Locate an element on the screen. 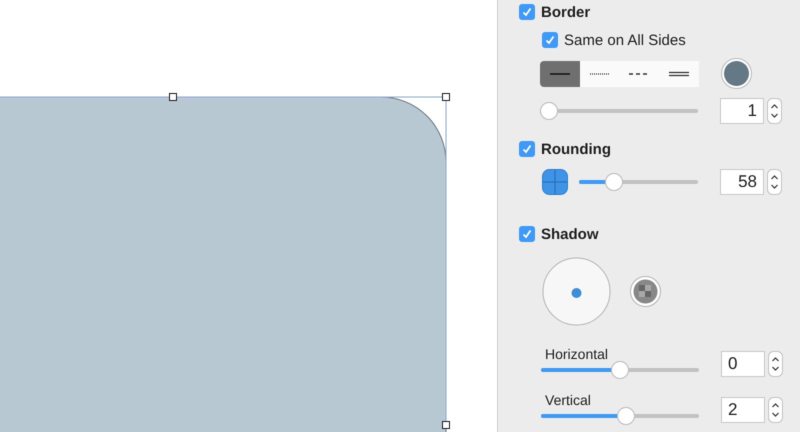  section-title: Border is located at coordinates (565, 12).